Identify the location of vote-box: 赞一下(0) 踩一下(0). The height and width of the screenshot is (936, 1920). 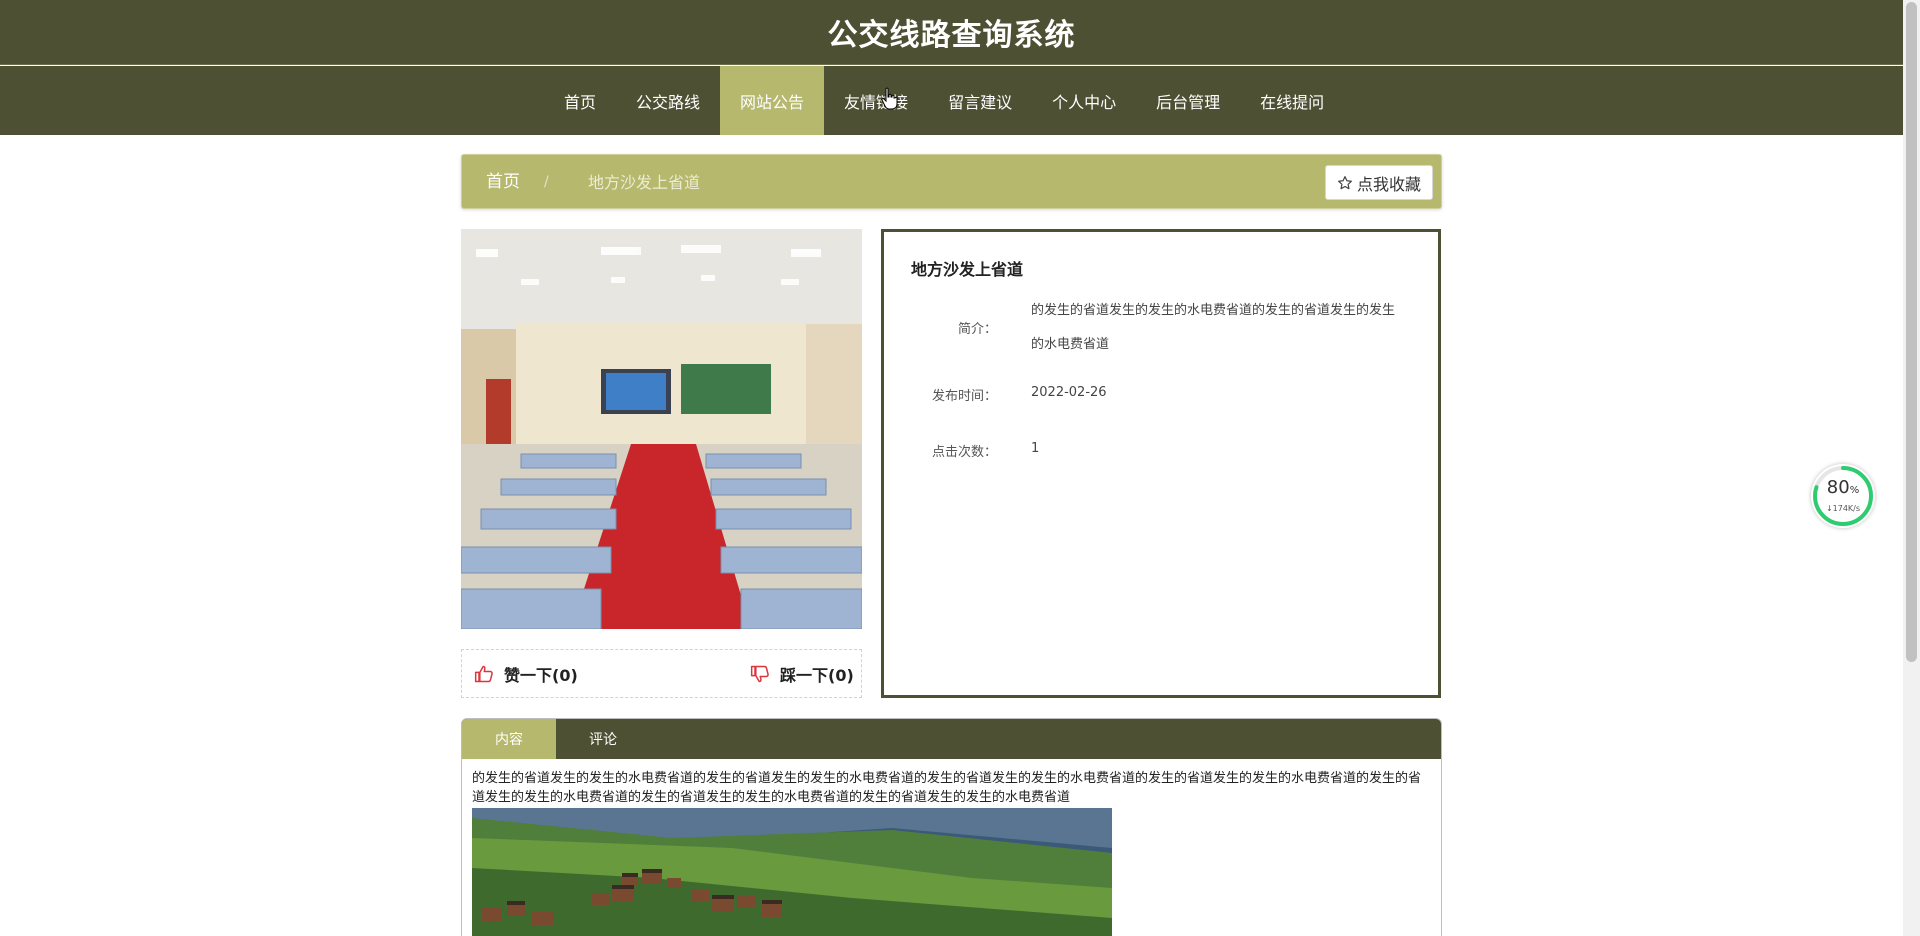
(661, 673).